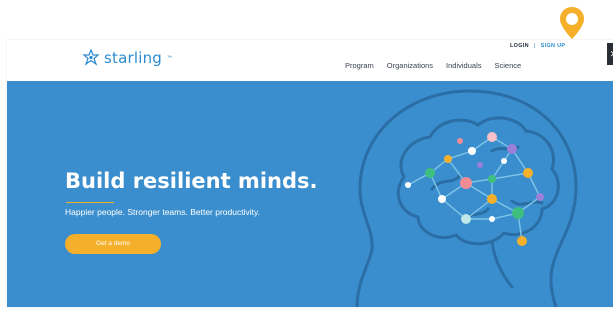 Image resolution: width=613 pixels, height=333 pixels. I want to click on nav-item-organizations: Organizations, so click(410, 65).